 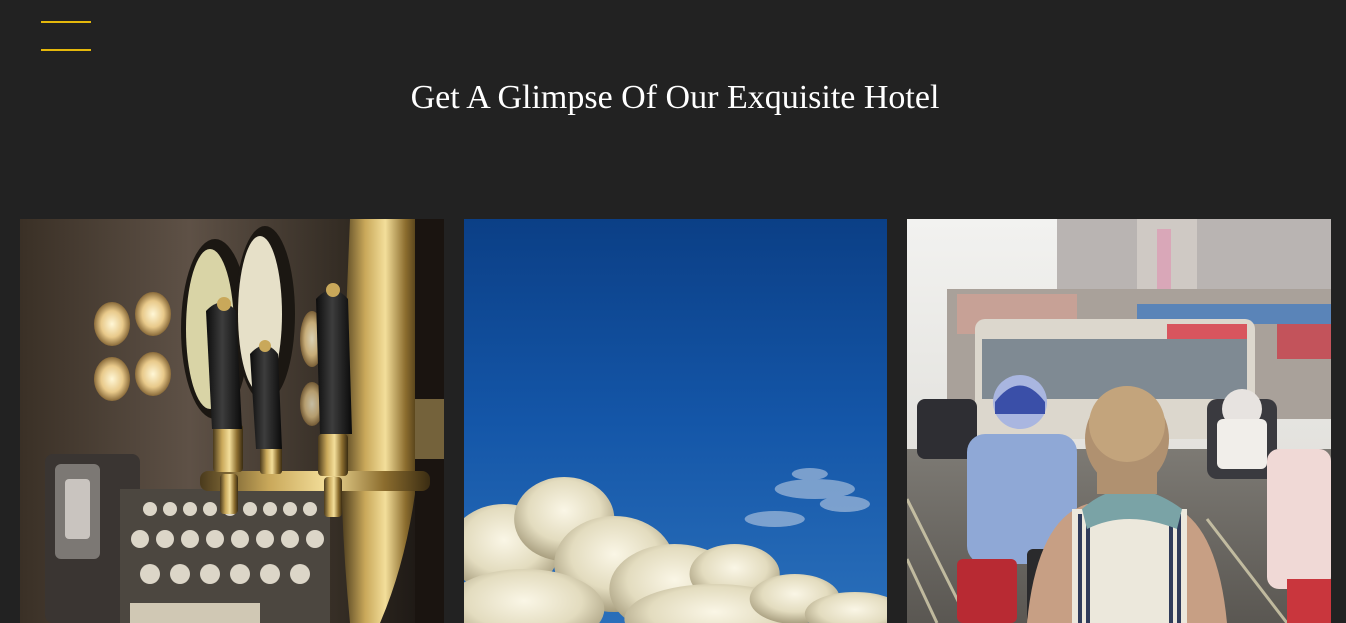 I want to click on section-title: Get A Glimpse Of Our Exquisite Hotel, so click(x=675, y=97).